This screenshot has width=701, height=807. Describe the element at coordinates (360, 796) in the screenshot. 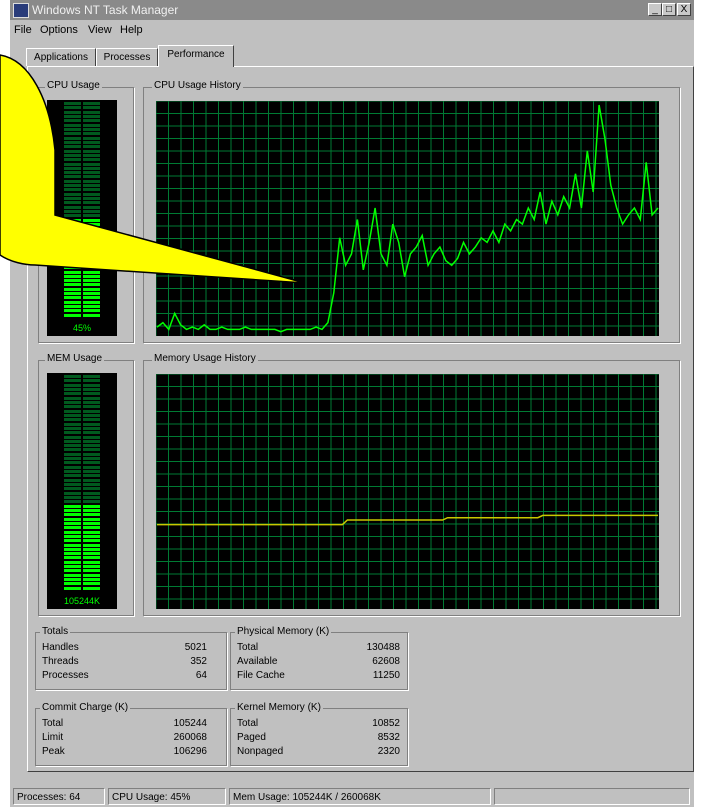

I see `status-mem-usage: Mem Usage: 105244K / 260068K` at that location.